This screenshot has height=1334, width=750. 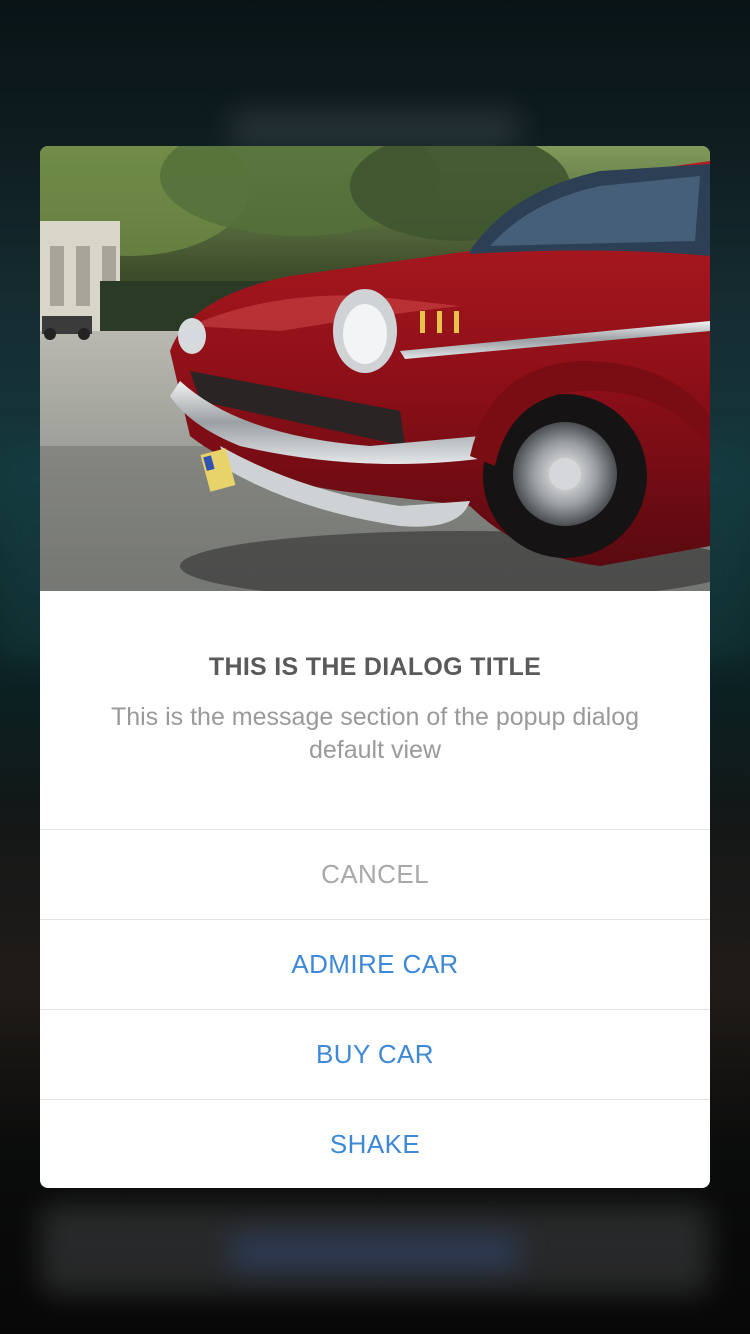 I want to click on buy-car-button: BUY CAR, so click(x=375, y=1055).